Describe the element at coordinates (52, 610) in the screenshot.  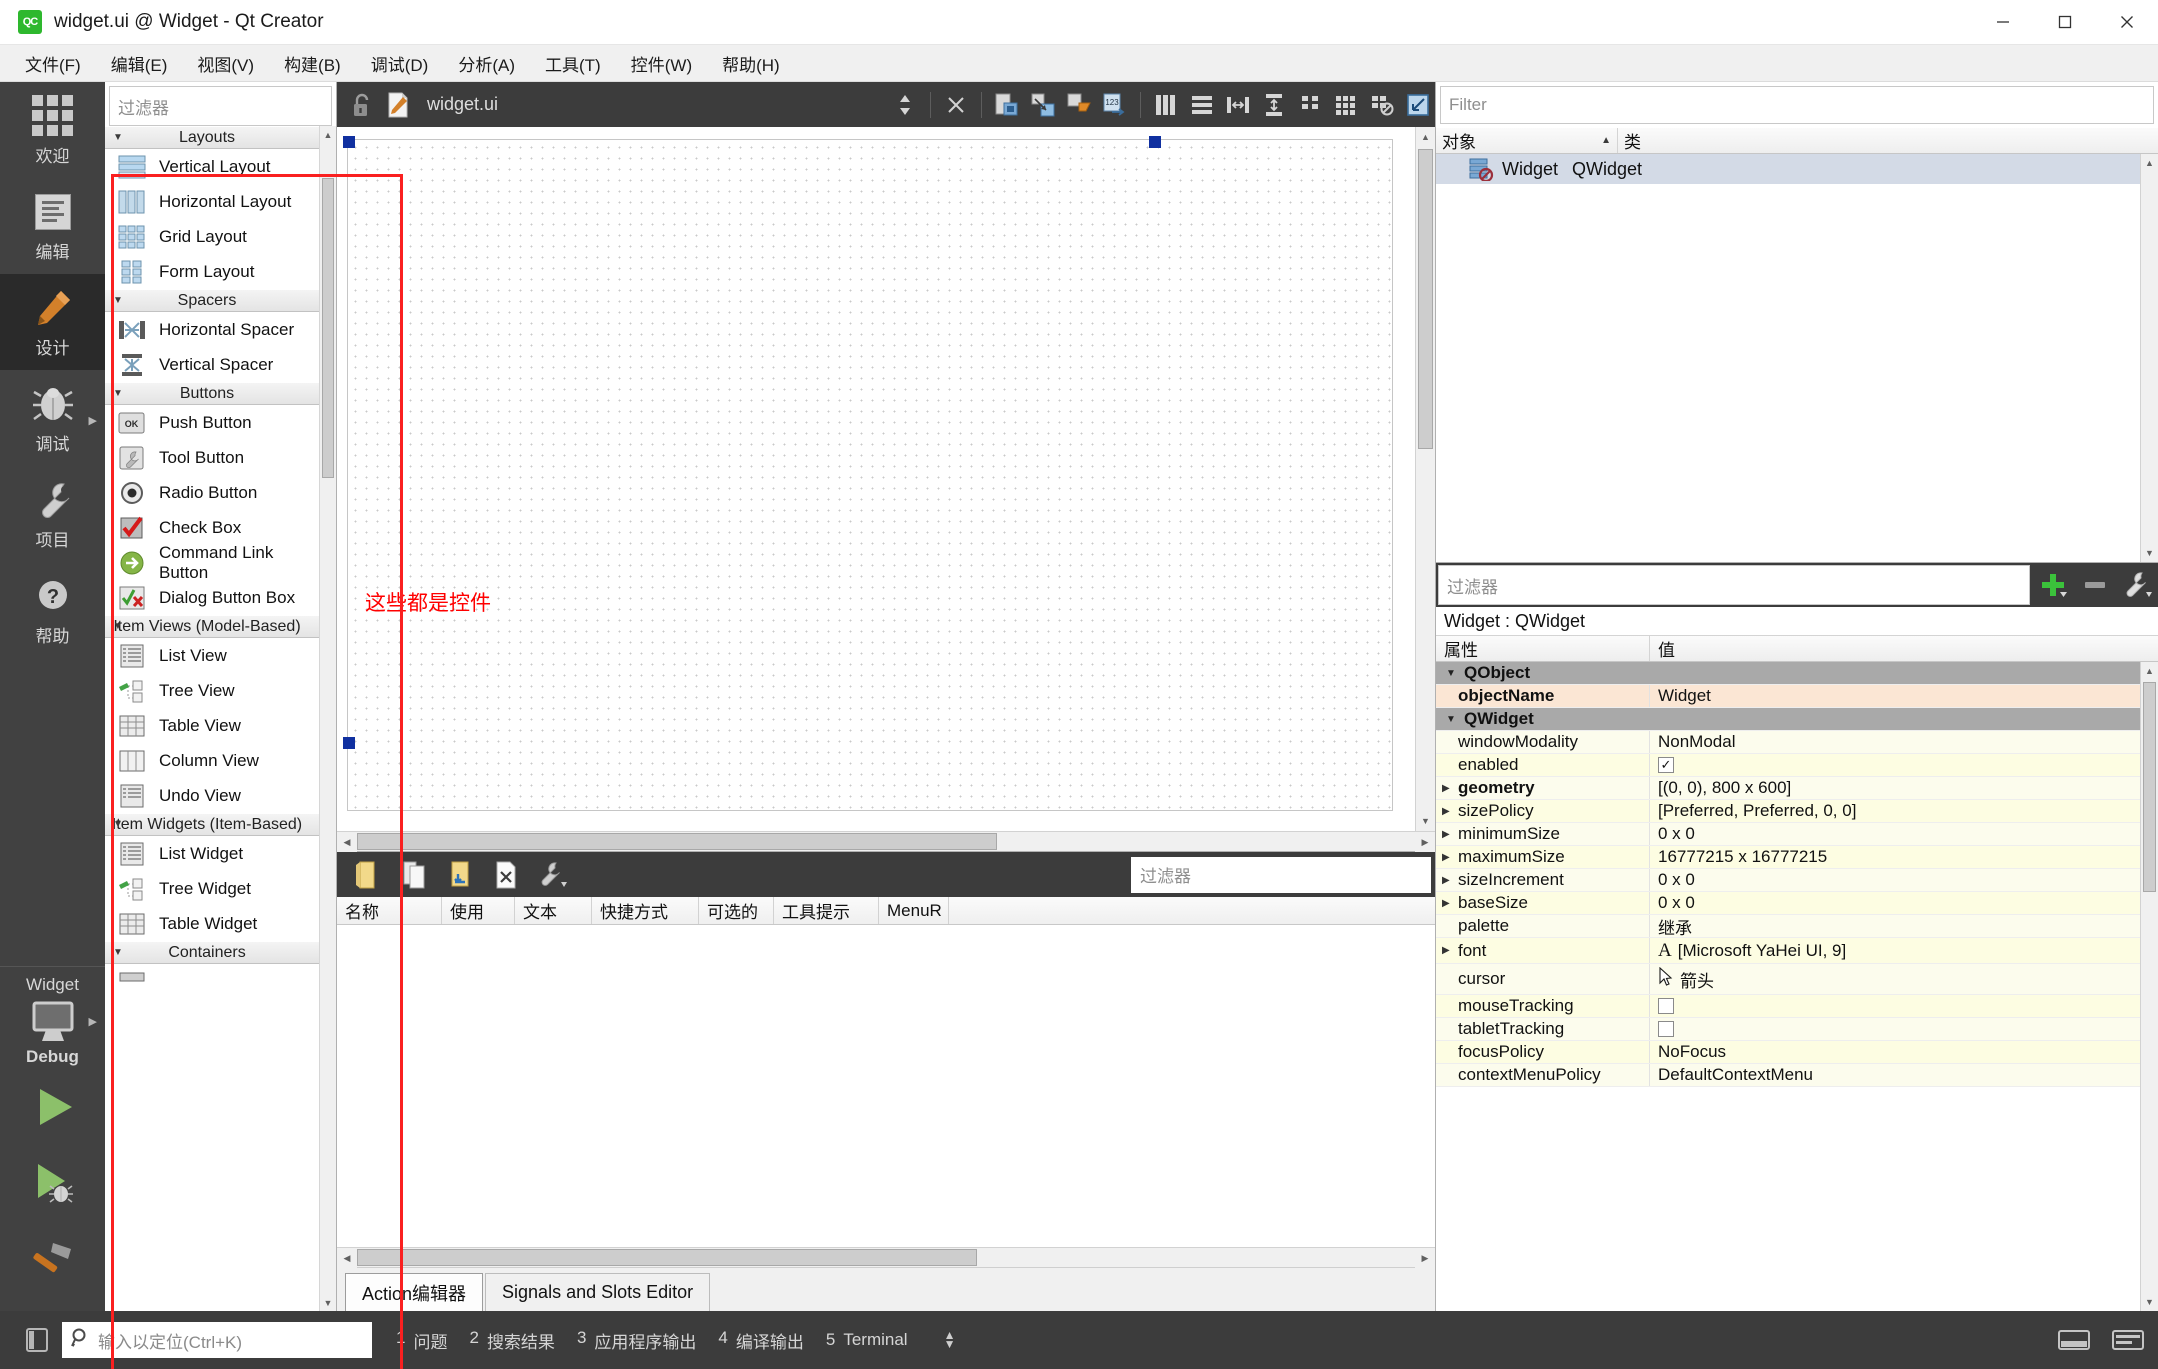
I see `mode-help: ? 帮助` at that location.